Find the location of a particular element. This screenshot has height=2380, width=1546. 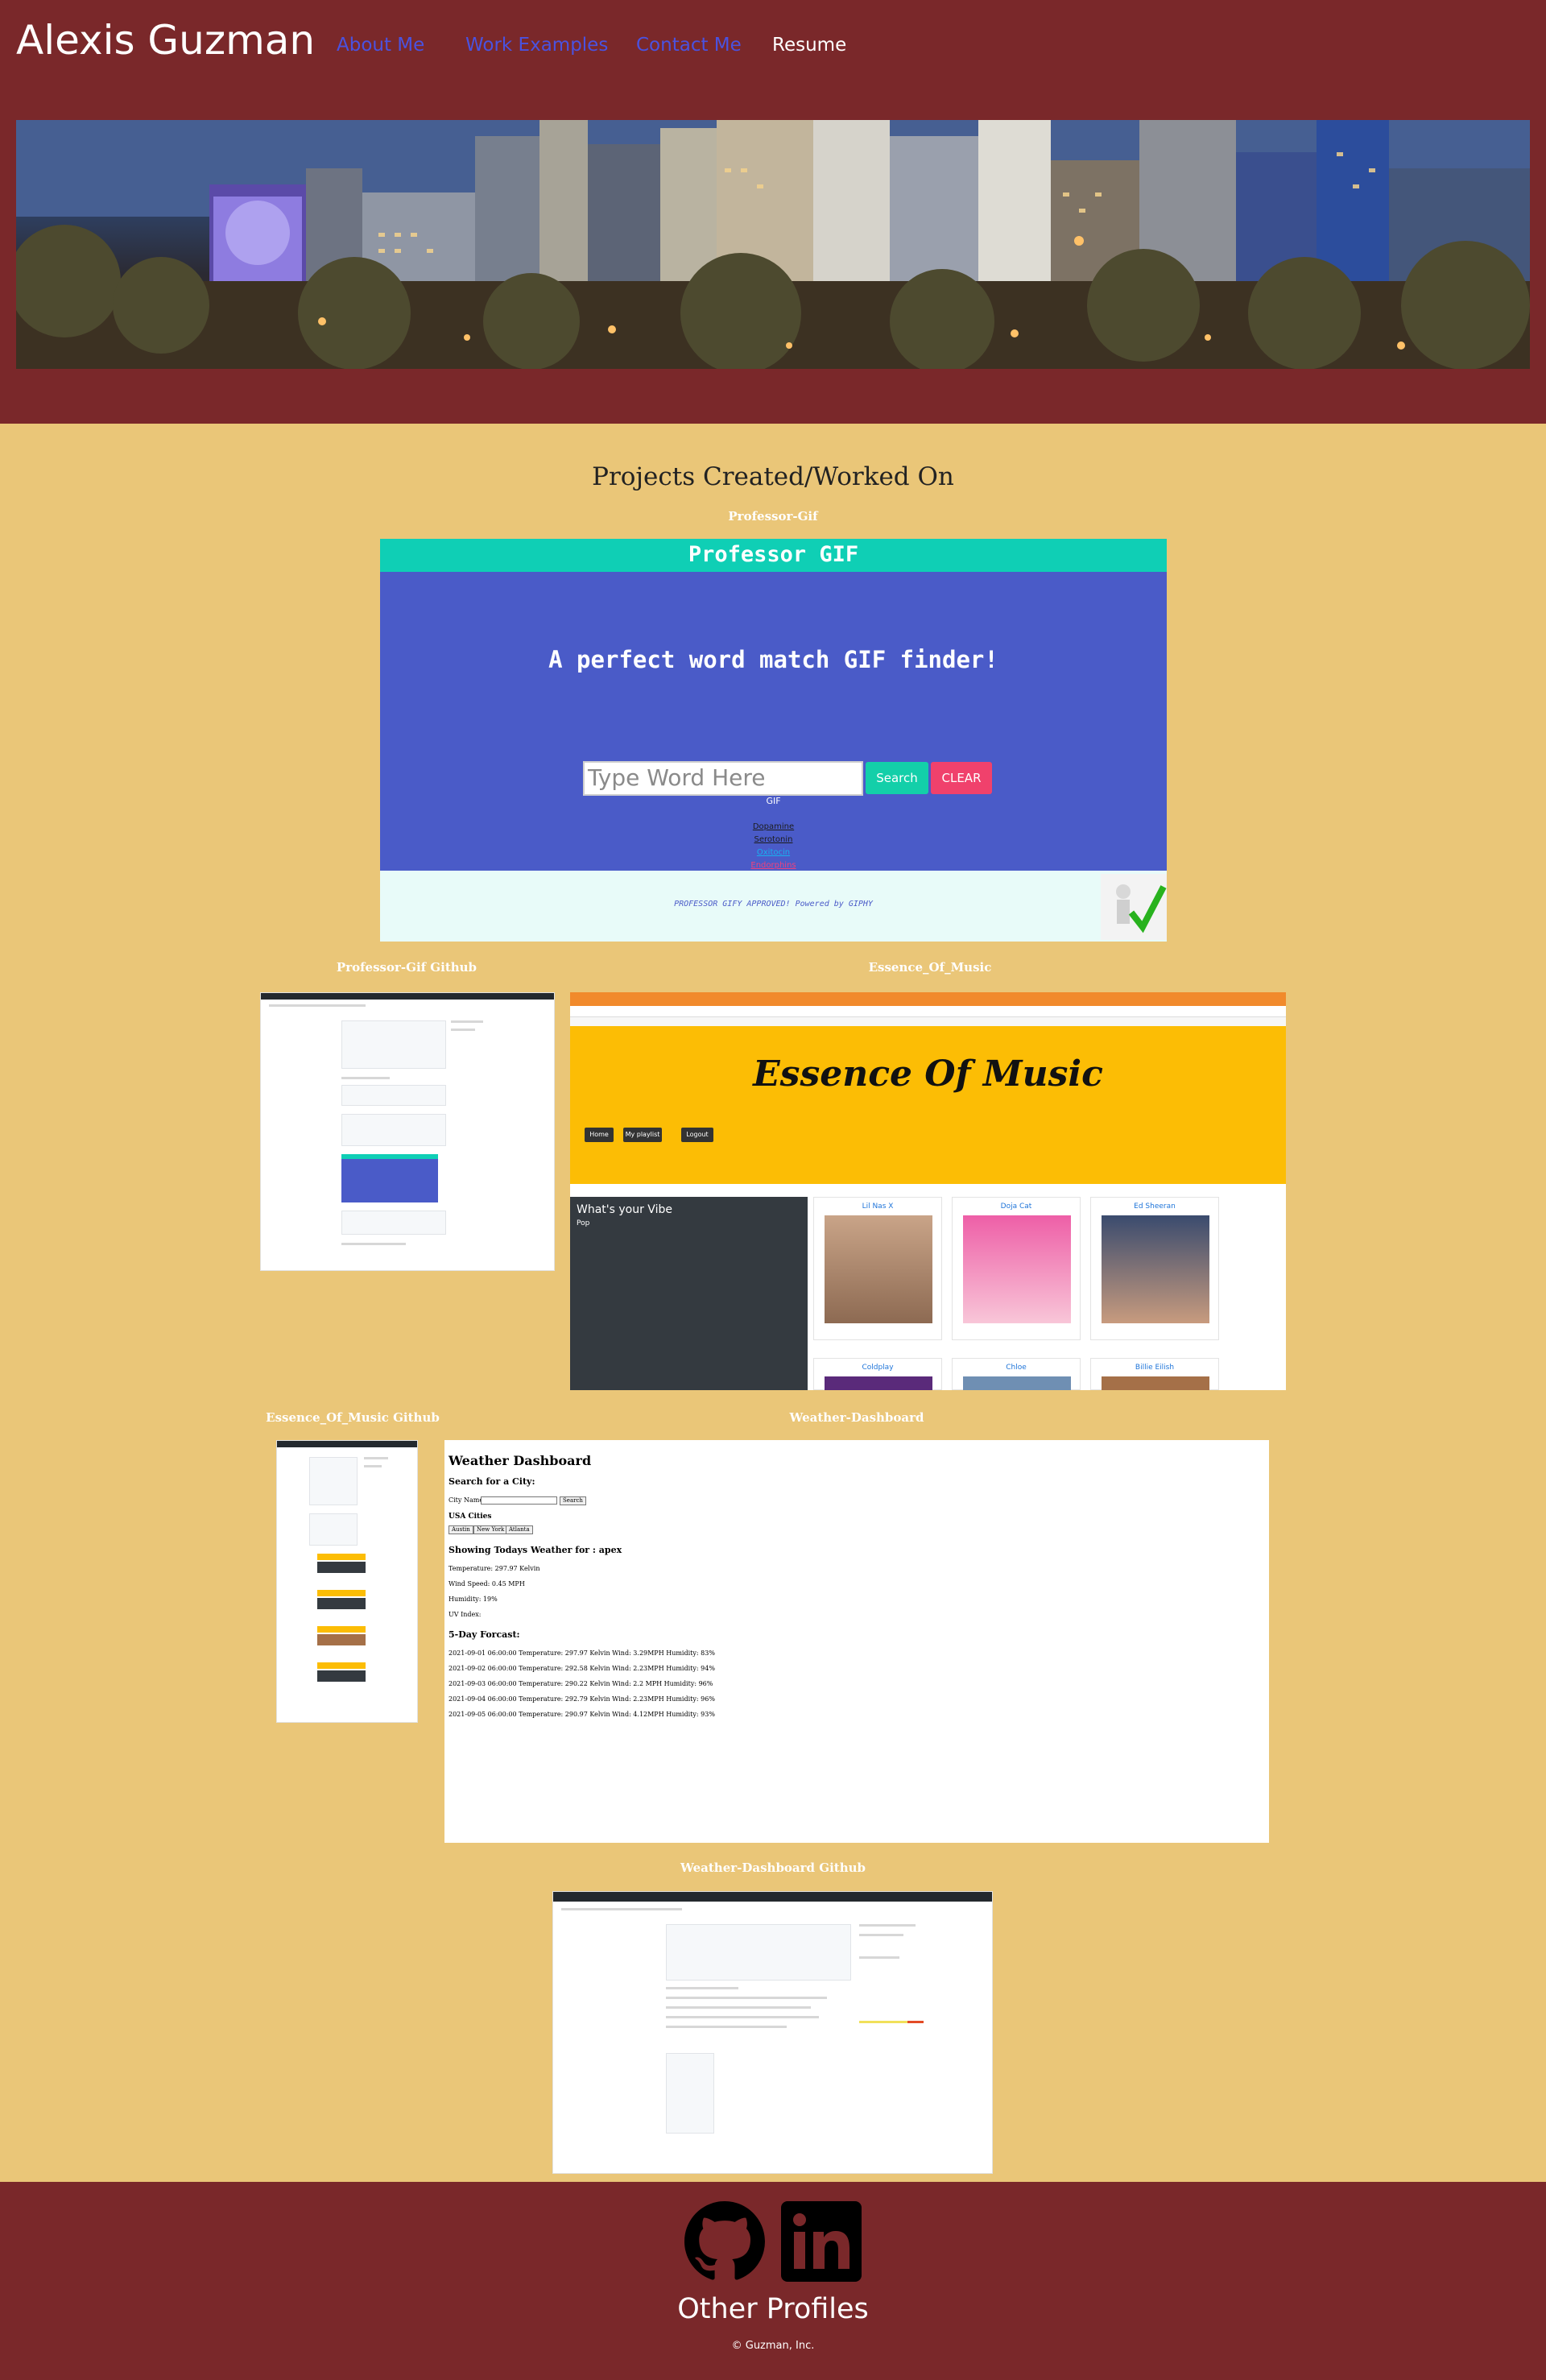

weather-city-button: Austin is located at coordinates (461, 1529).